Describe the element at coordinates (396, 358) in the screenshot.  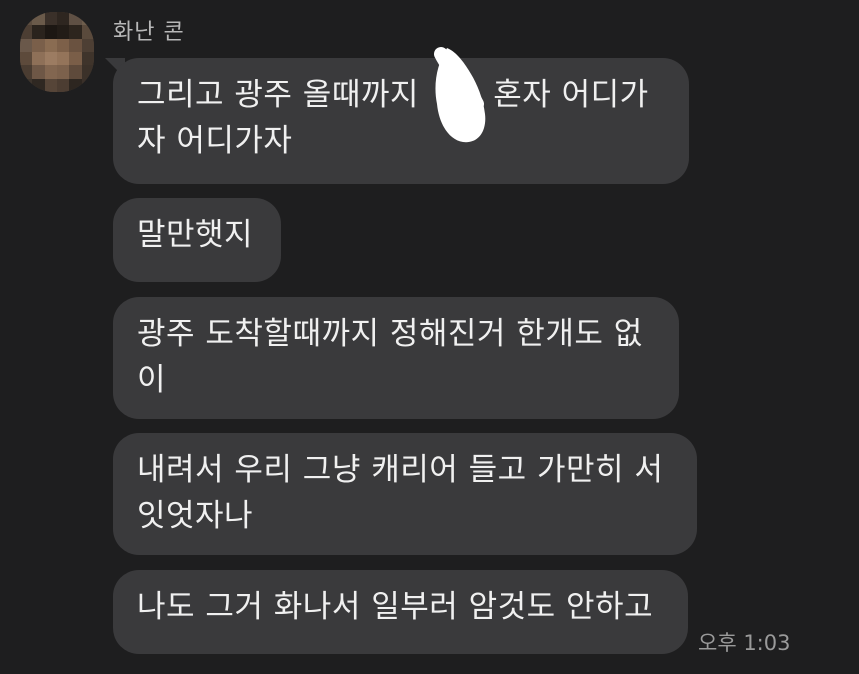
I see `message-bubble: 광주 도착할때까지 정해진거 한개도 없 이` at that location.